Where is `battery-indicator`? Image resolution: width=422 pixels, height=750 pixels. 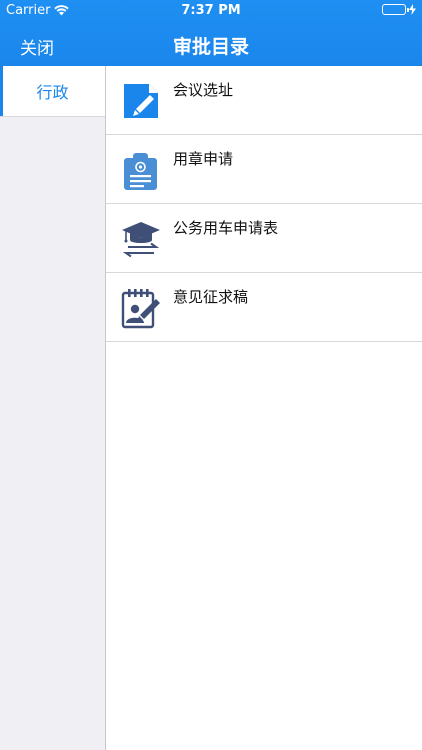 battery-indicator is located at coordinates (399, 9).